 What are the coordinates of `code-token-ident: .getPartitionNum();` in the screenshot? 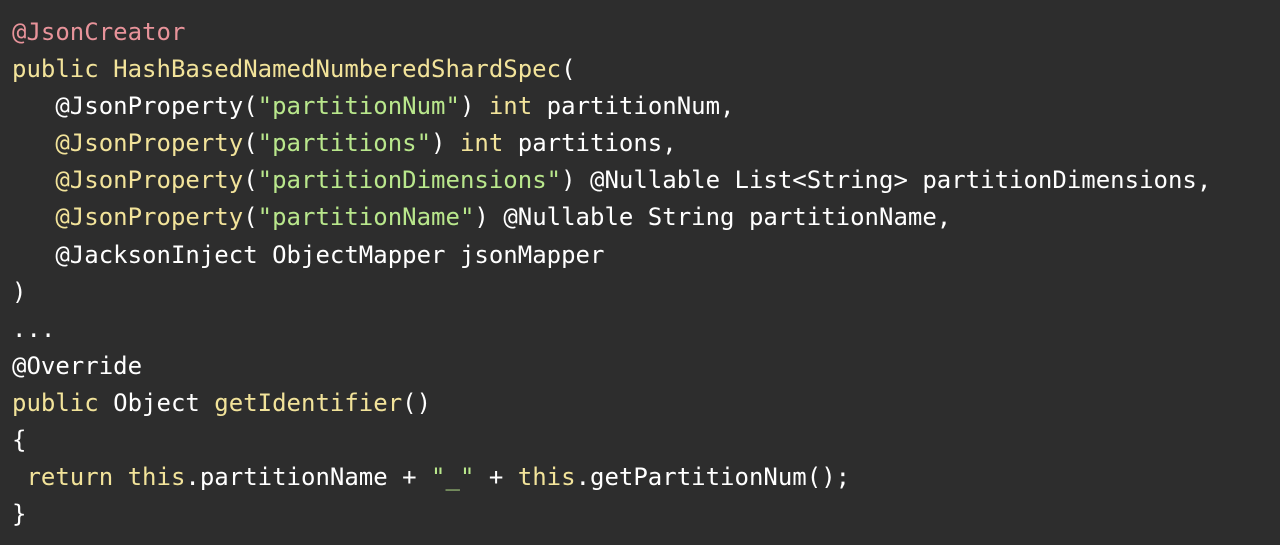 It's located at (713, 477).